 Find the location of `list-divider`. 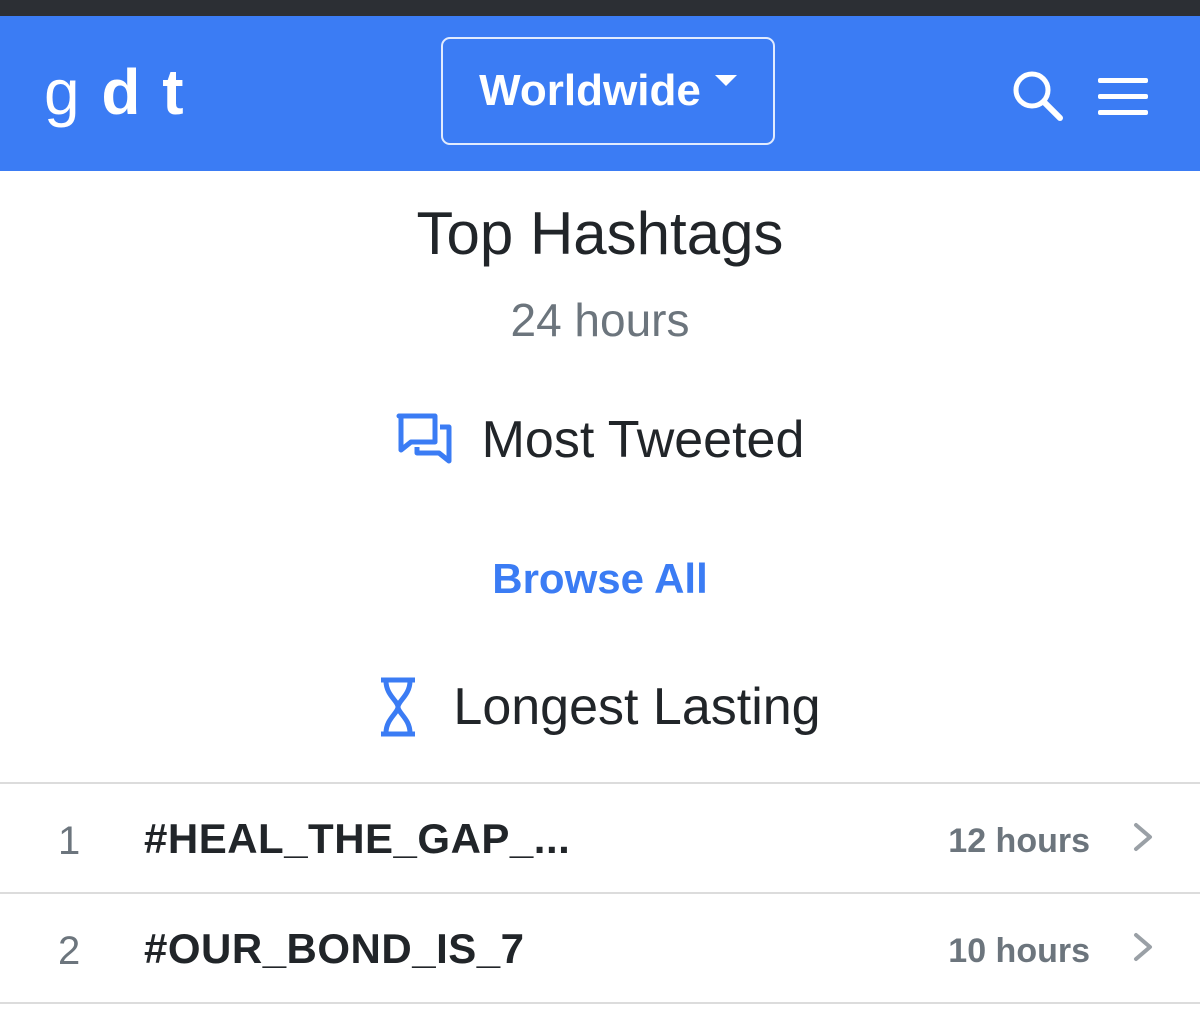

list-divider is located at coordinates (600, 1003).